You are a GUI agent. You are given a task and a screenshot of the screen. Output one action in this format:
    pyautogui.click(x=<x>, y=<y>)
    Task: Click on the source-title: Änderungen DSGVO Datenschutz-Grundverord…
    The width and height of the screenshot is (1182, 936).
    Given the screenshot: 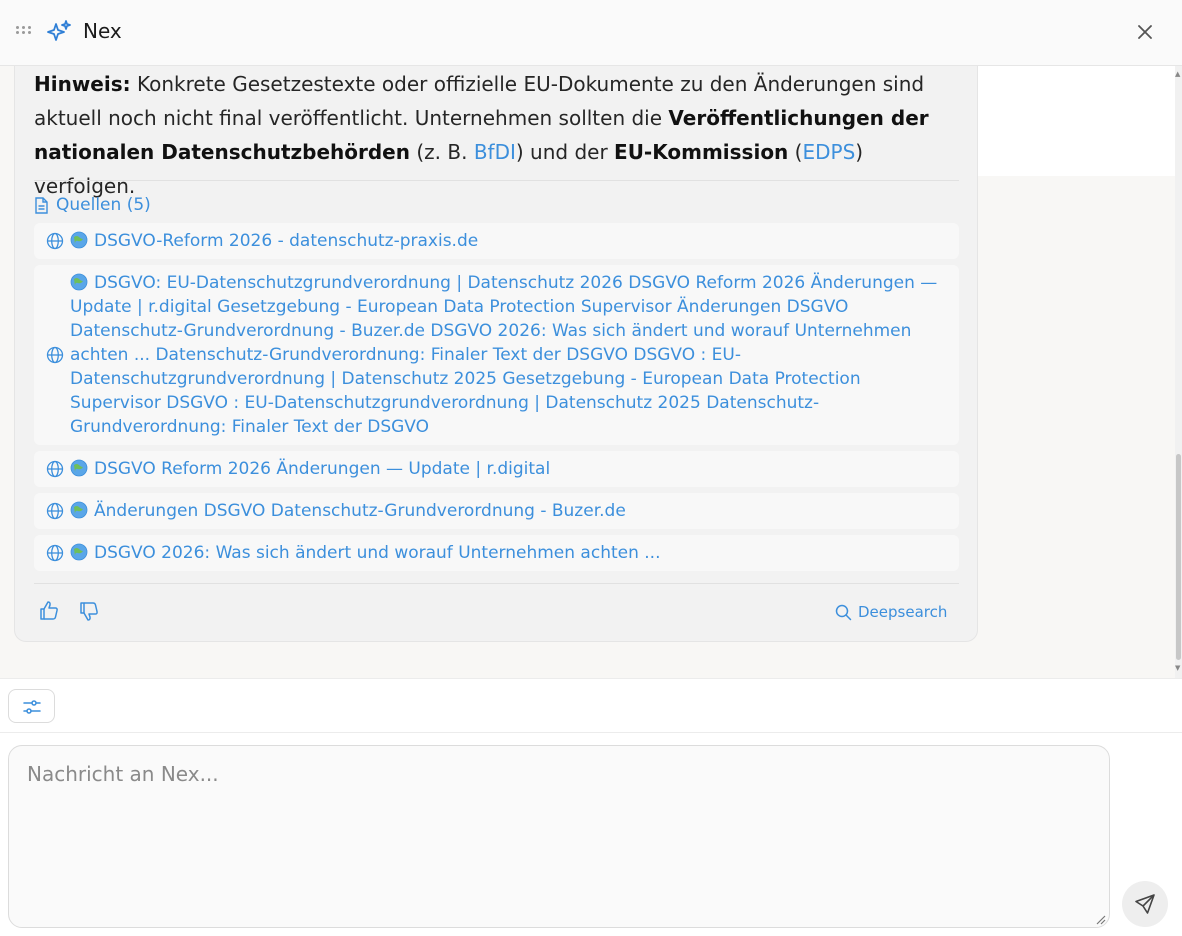 What is the action you would take?
    pyautogui.click(x=508, y=511)
    